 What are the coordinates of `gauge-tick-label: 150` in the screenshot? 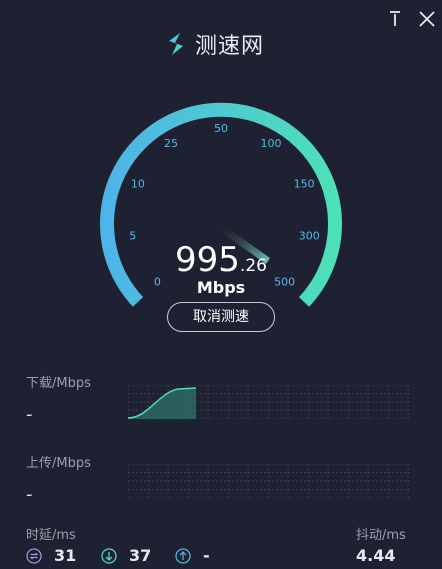 It's located at (304, 184).